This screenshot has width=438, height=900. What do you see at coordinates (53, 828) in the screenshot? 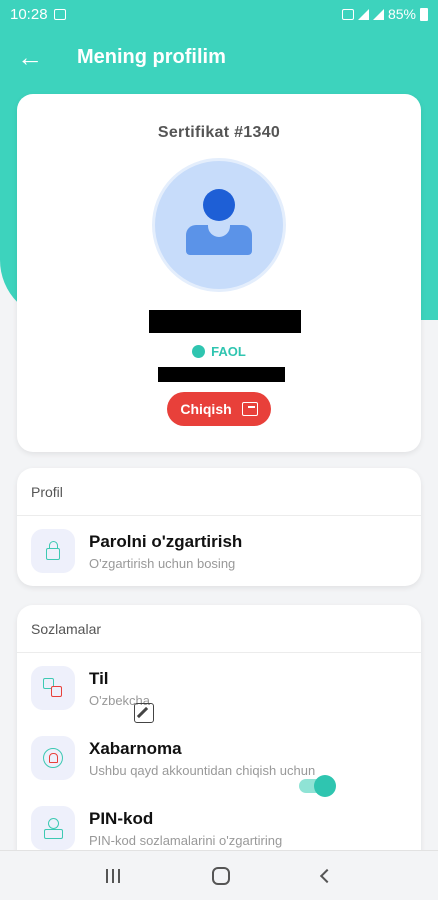
I see `pin-lock-icon` at bounding box center [53, 828].